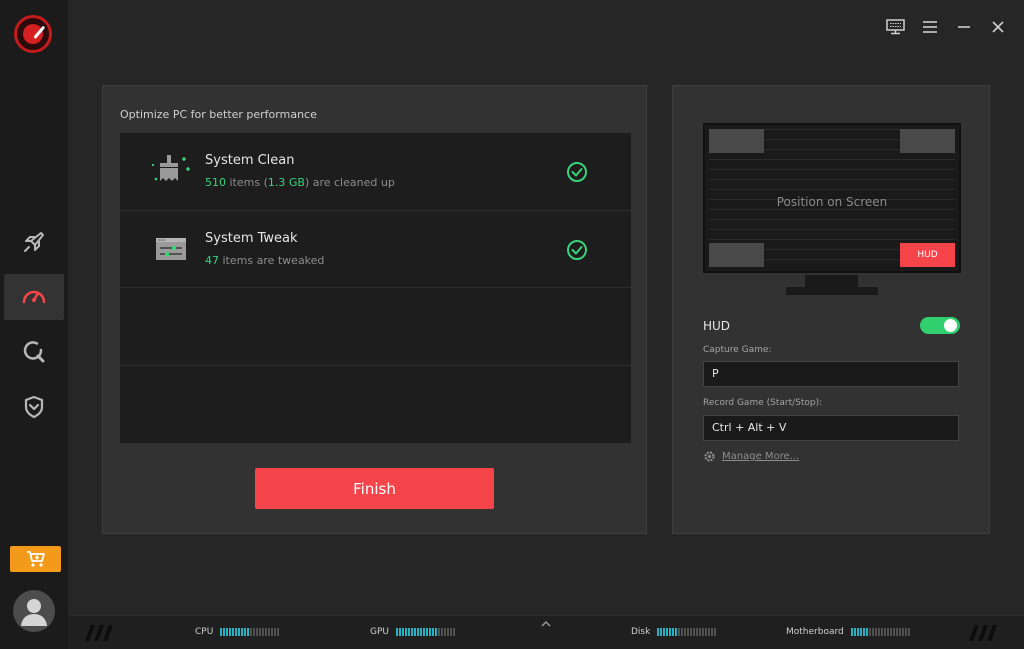 This screenshot has height=649, width=1024. I want to click on disk-monitor: Disk, so click(674, 632).